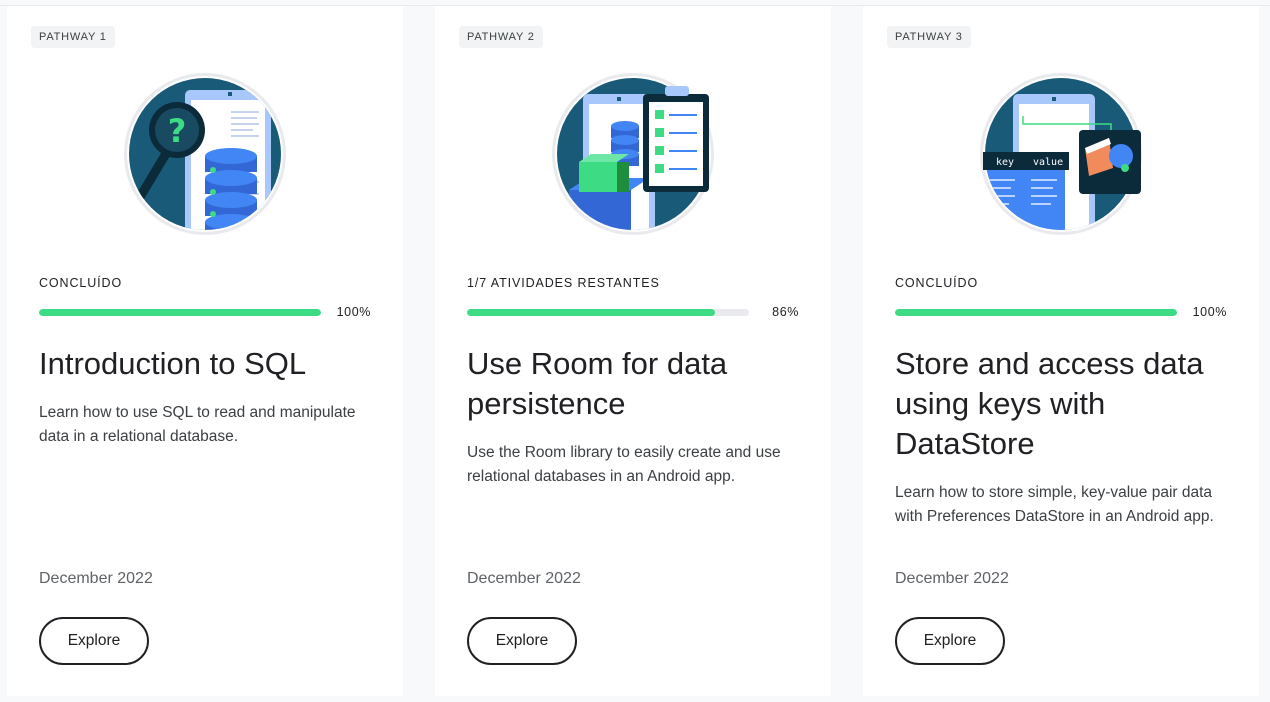 The height and width of the screenshot is (702, 1270). I want to click on progress-status: 1/7 ATIVIDADES RESTANTES, so click(563, 283).